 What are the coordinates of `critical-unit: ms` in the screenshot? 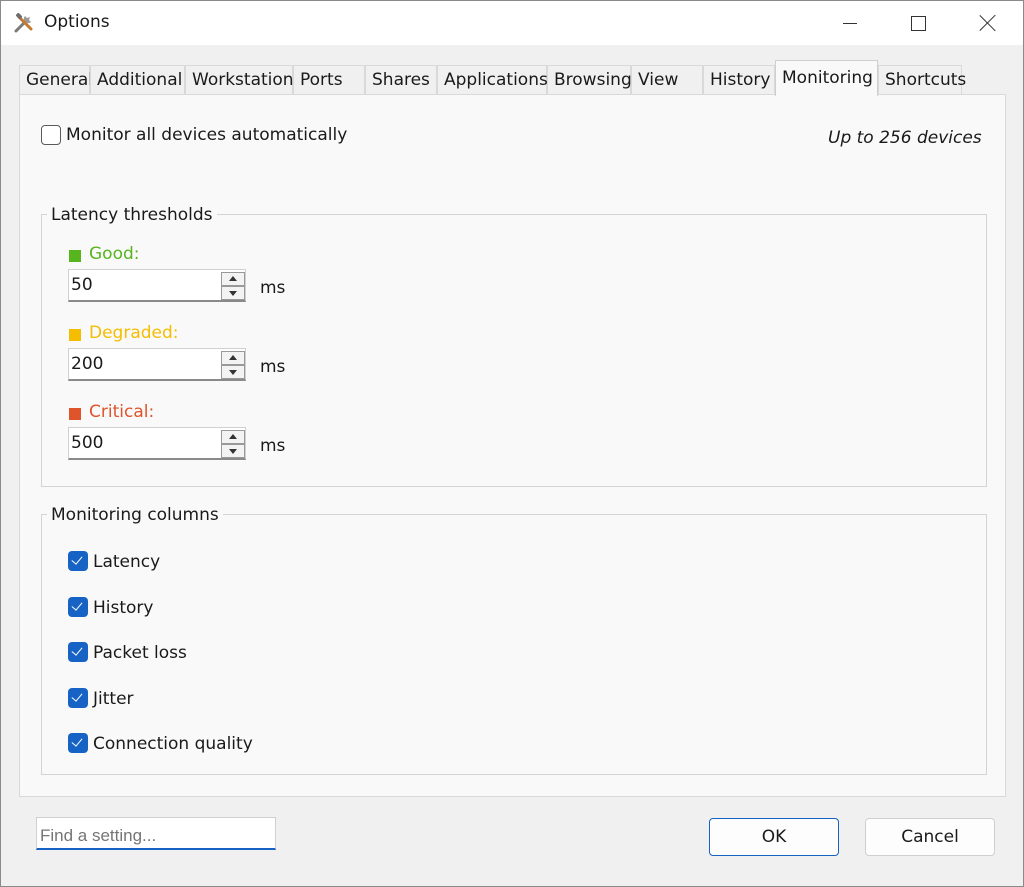 It's located at (273, 446).